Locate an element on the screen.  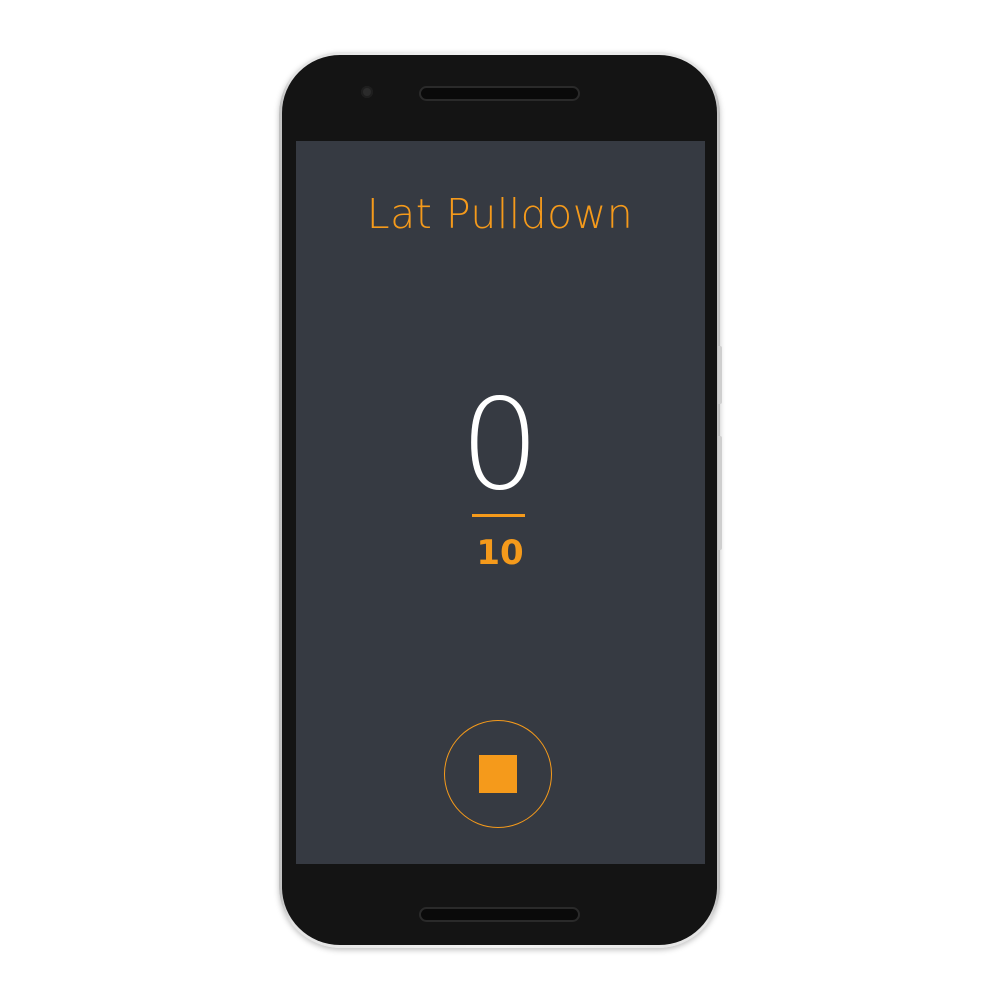
bottom-speaker-grille is located at coordinates (499, 914).